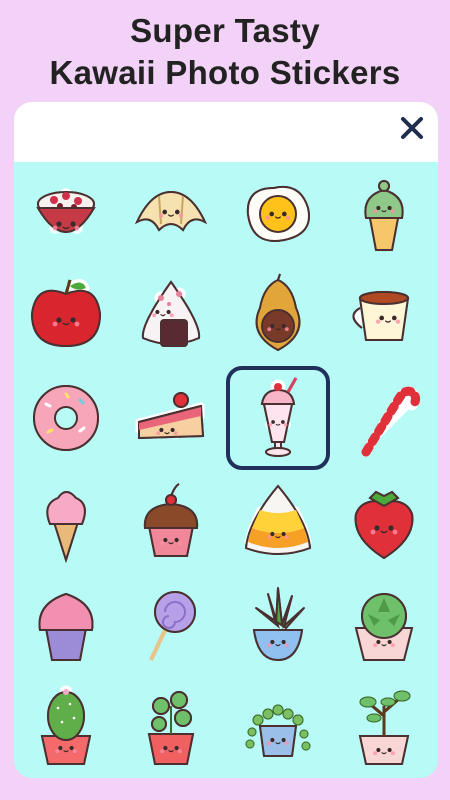  I want to click on bonsai-pot-sticker, so click(384, 726).